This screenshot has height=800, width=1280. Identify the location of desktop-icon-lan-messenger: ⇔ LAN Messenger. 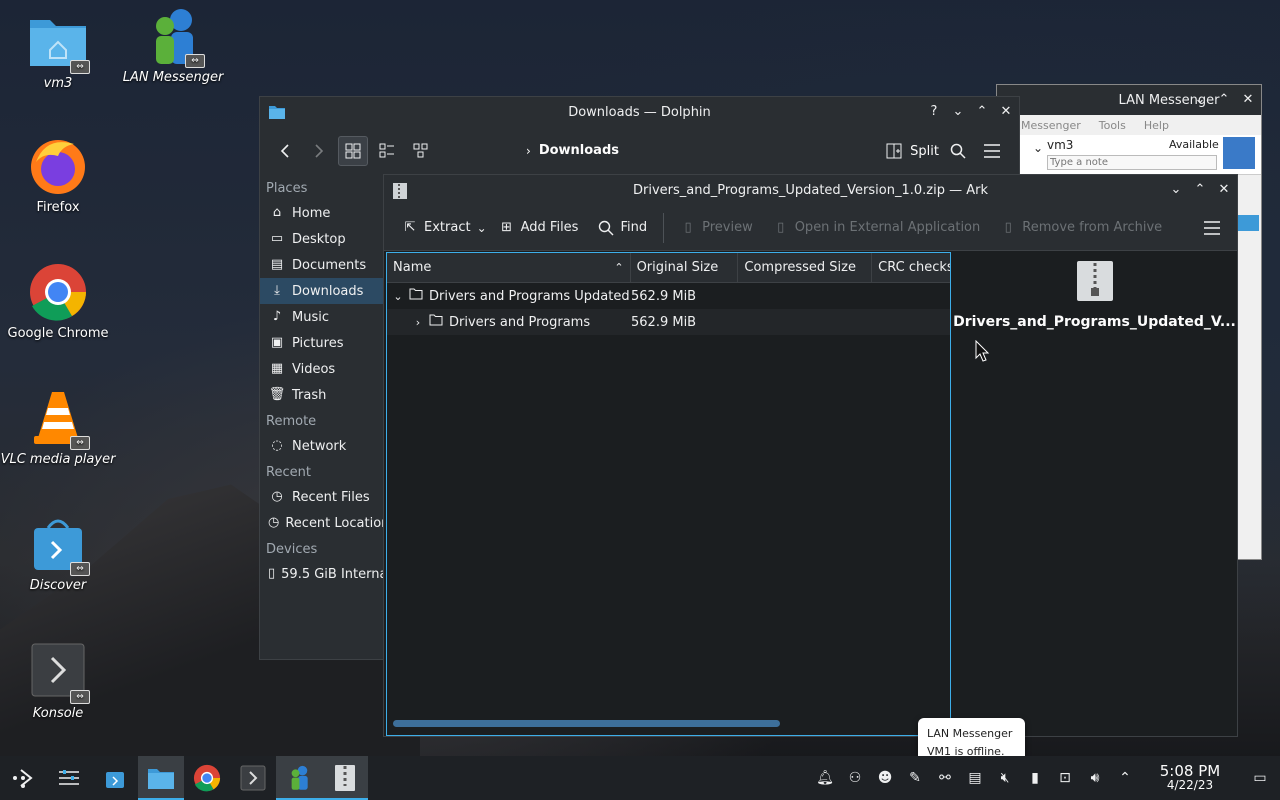
(173, 45).